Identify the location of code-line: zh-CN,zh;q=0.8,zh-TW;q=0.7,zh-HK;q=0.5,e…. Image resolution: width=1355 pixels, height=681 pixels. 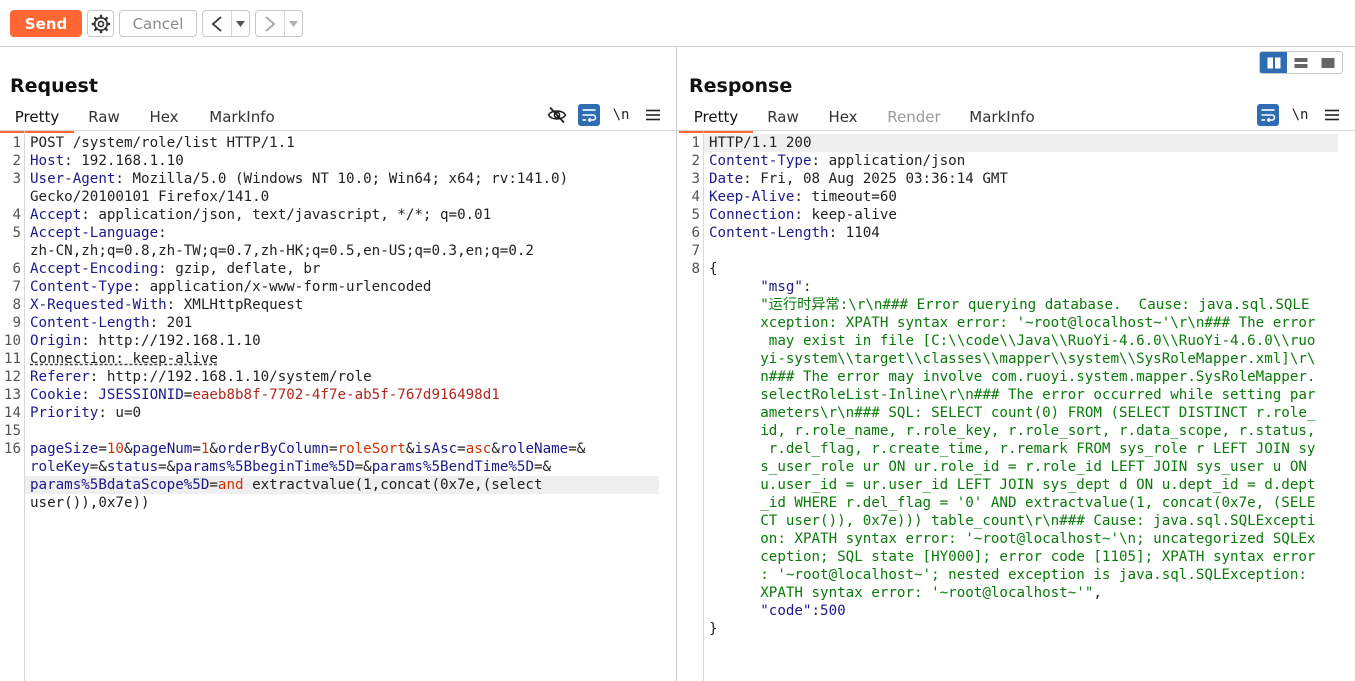
(338, 251).